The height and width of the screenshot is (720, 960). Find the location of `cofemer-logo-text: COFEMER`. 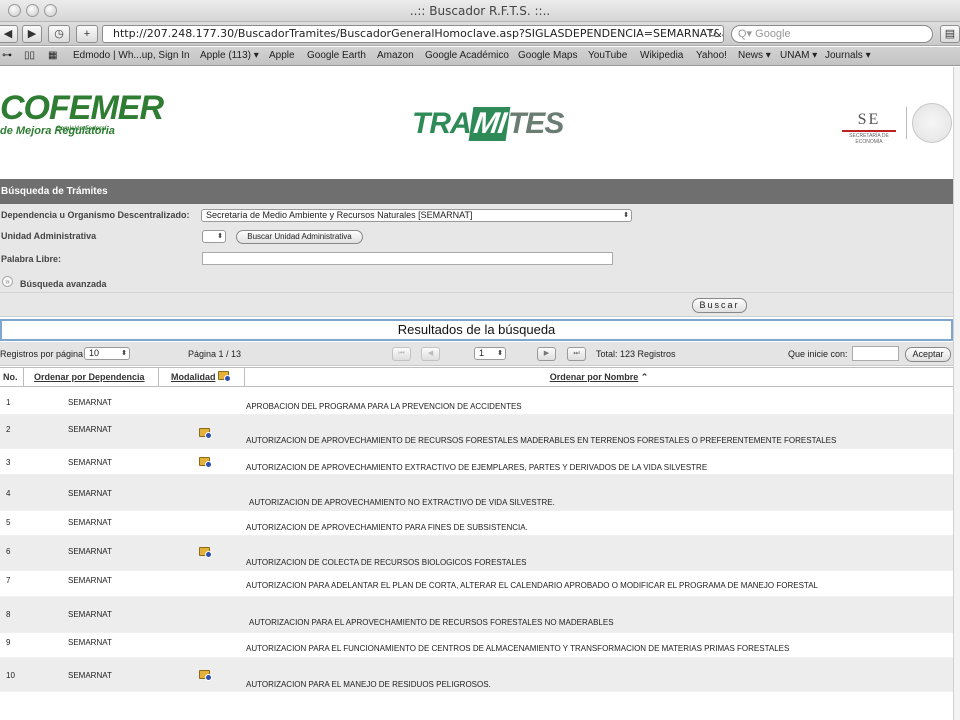

cofemer-logo-text: COFEMER is located at coordinates (82, 108).